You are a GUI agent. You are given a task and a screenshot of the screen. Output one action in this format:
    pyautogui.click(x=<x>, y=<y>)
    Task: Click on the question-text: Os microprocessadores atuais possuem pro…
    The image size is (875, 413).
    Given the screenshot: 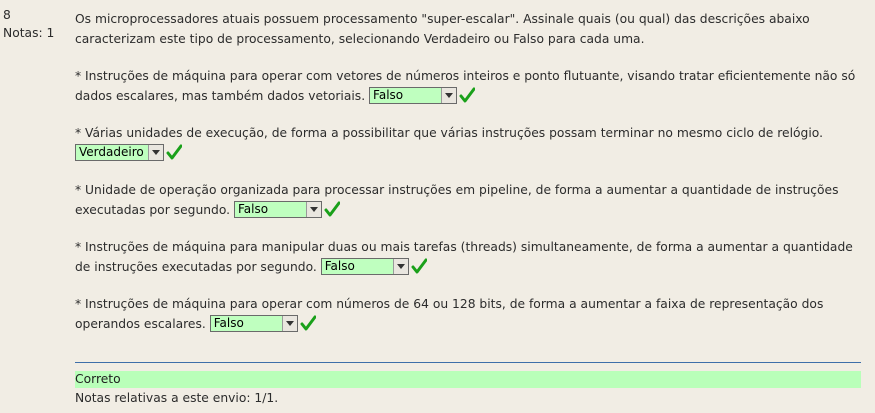 What is the action you would take?
    pyautogui.click(x=442, y=29)
    